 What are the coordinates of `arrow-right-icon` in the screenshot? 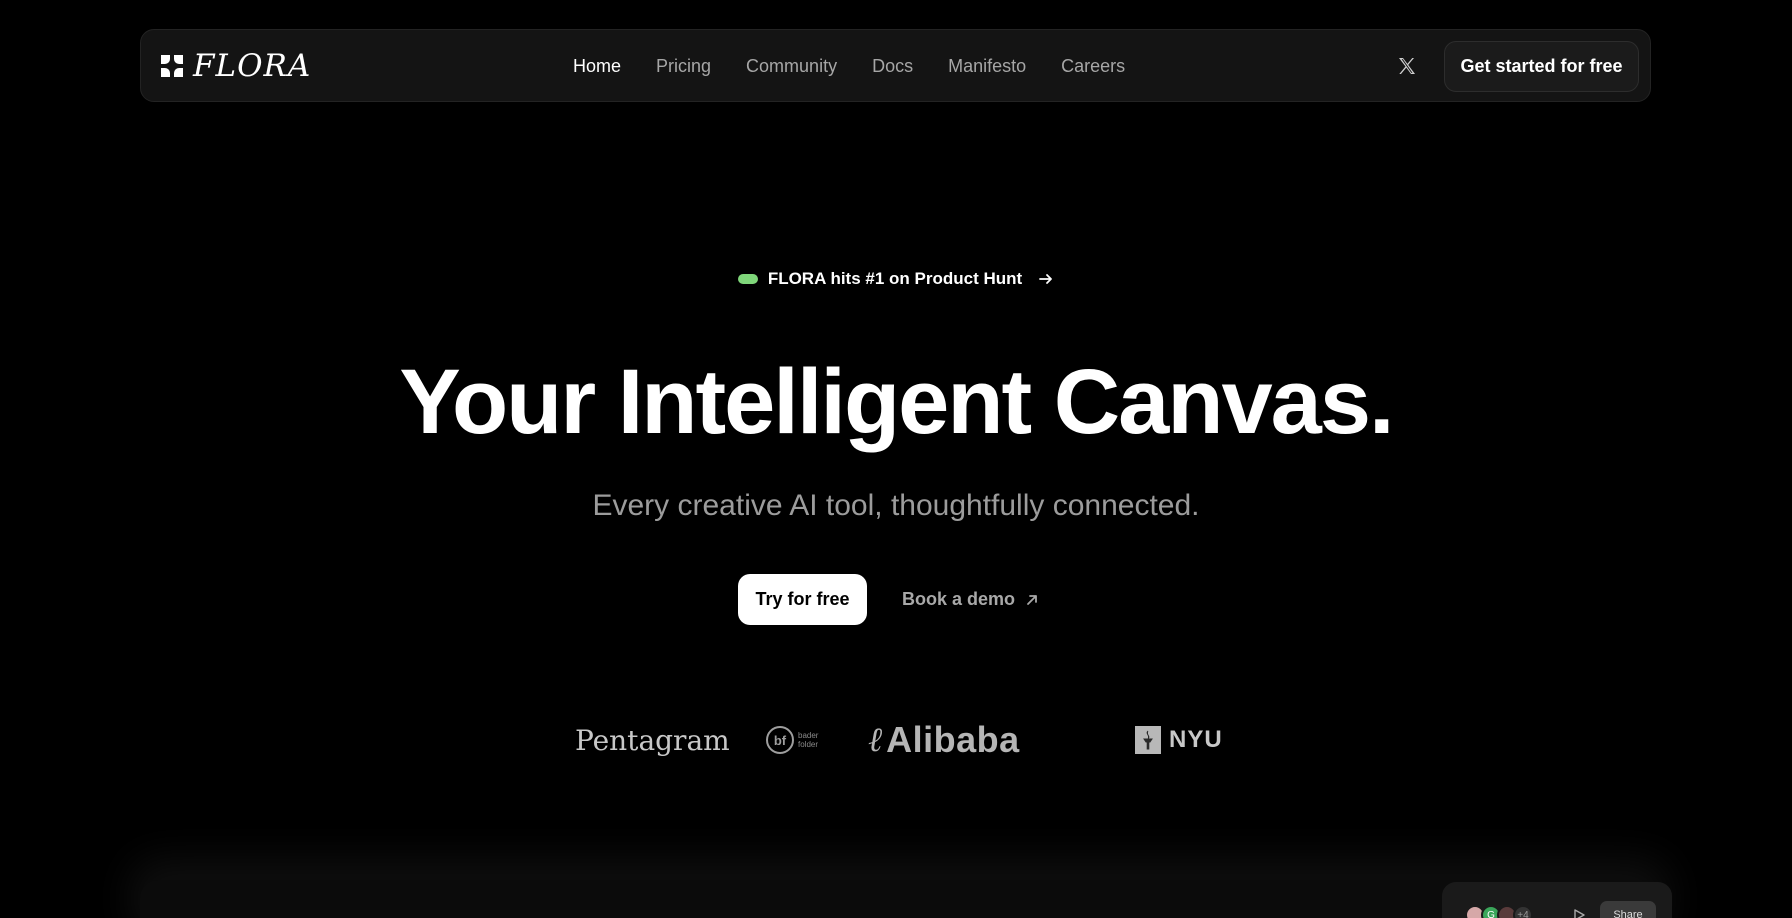 It's located at (1046, 279).